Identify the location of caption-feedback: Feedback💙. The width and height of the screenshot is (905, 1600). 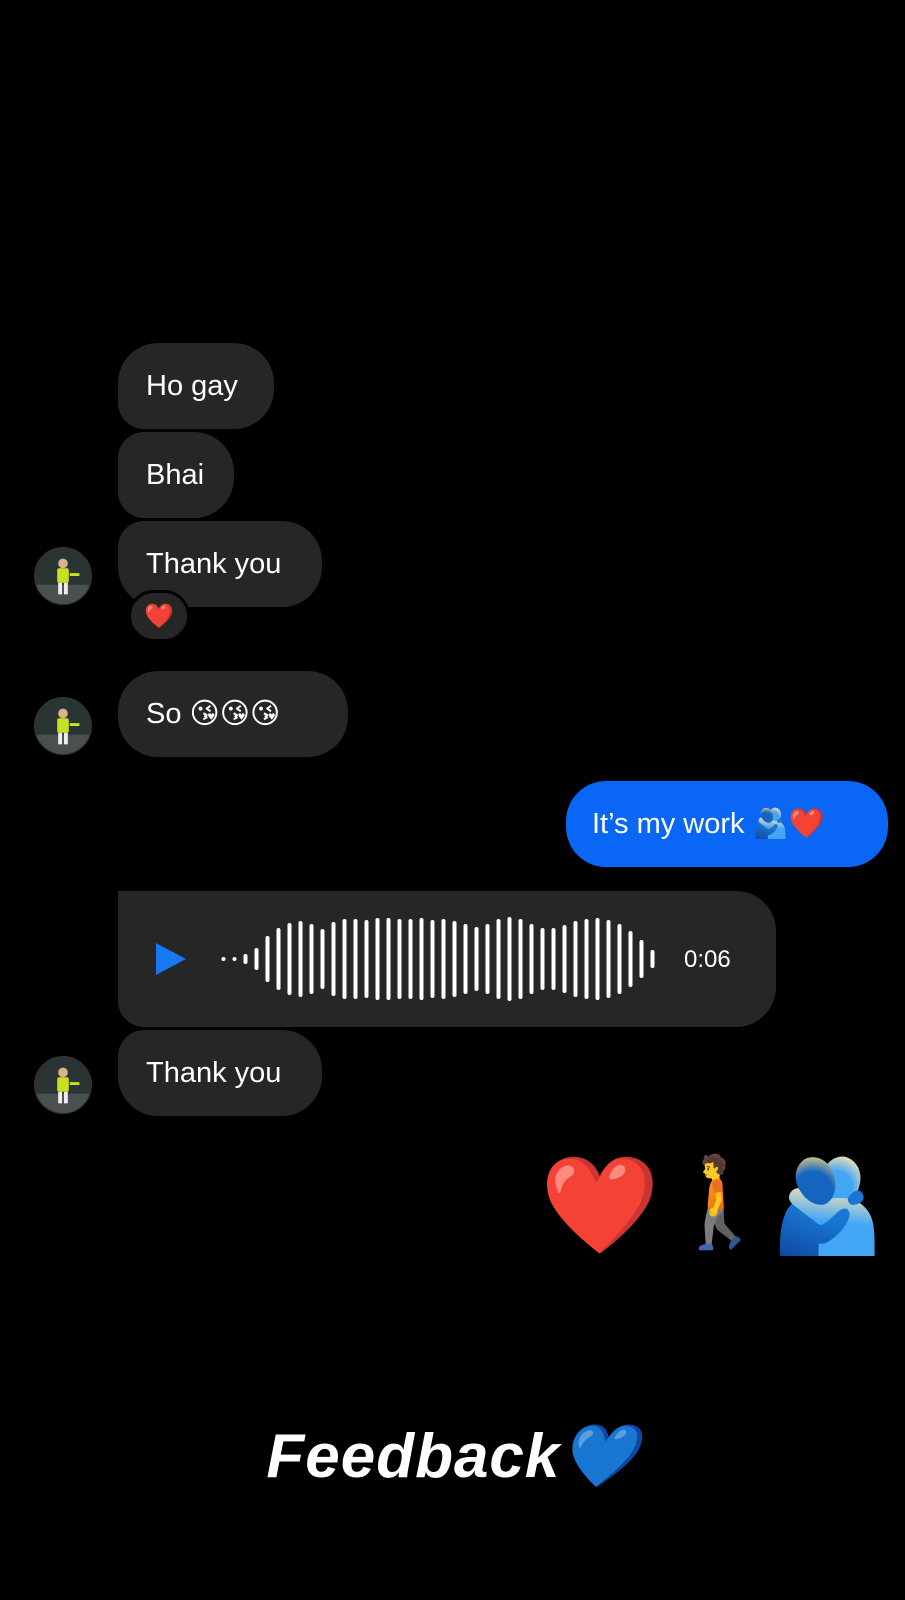
(452, 1456).